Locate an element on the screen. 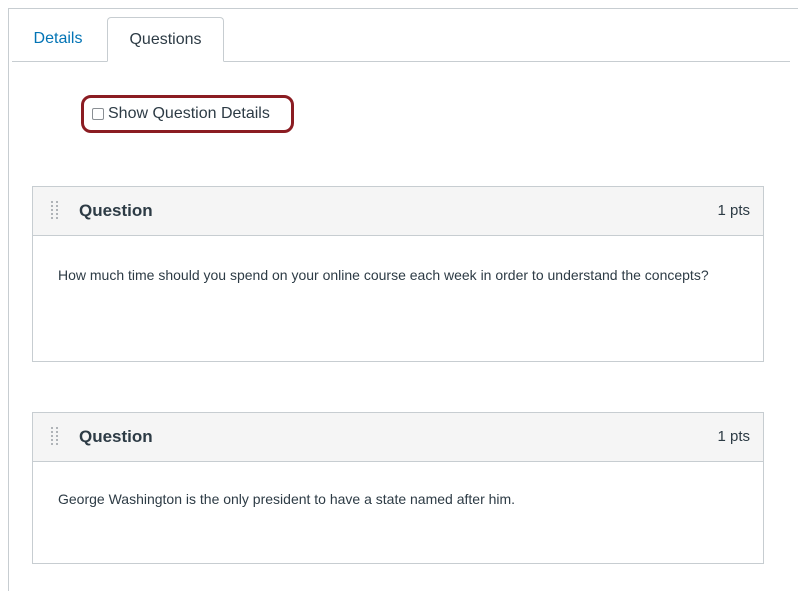  checkbox-icon is located at coordinates (98, 114).